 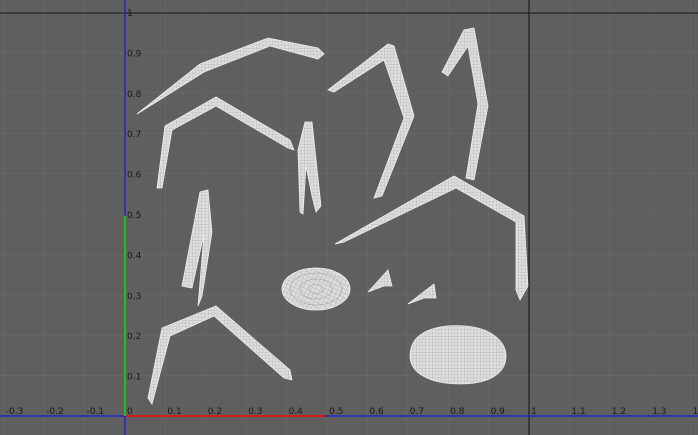 What do you see at coordinates (336, 412) in the screenshot?
I see `x-tick-label: 0.5` at bounding box center [336, 412].